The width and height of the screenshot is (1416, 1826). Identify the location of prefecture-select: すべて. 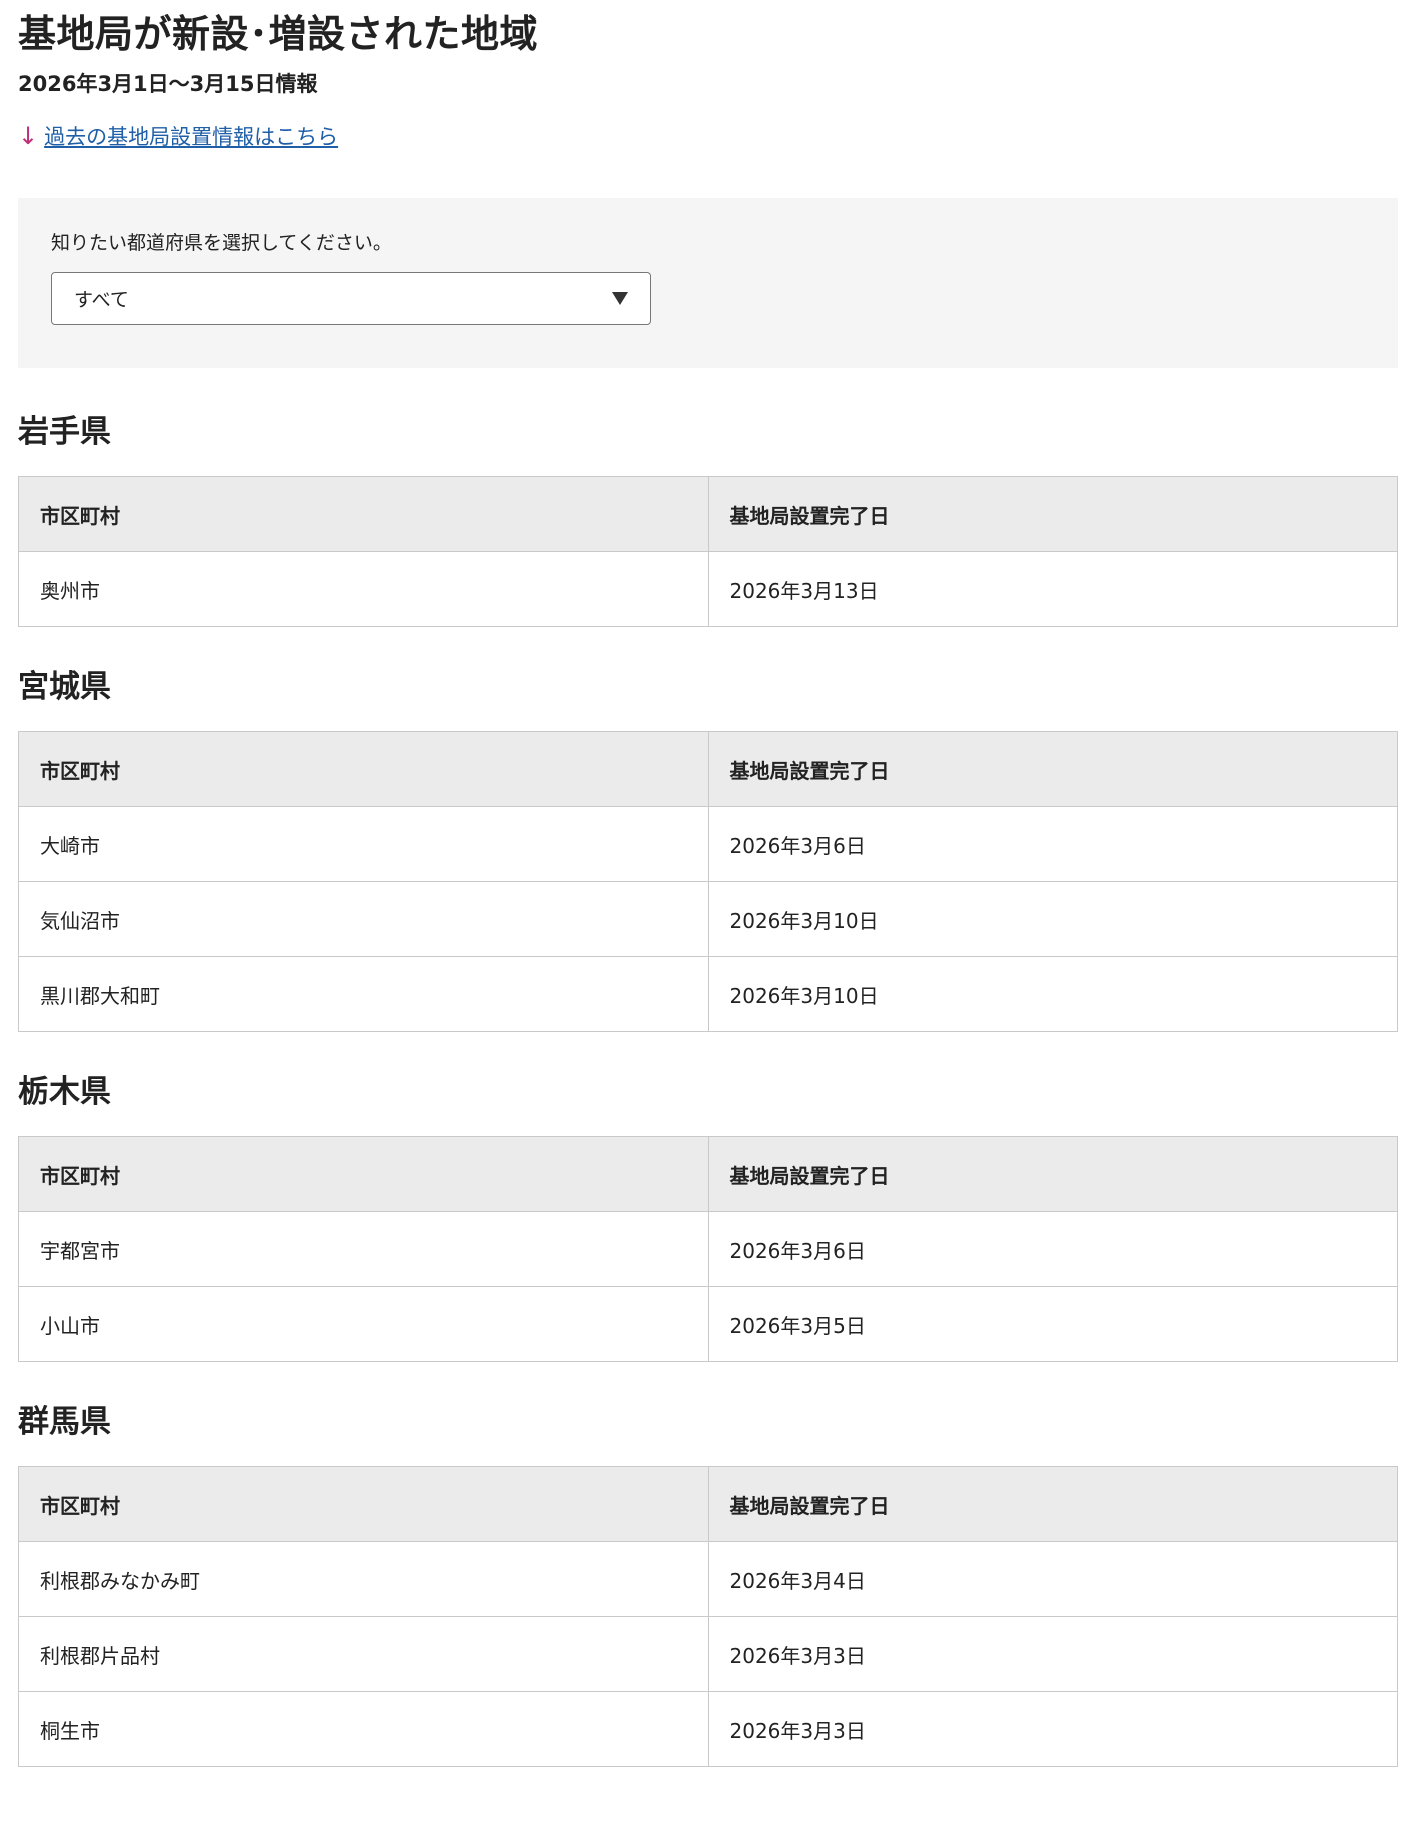
(351, 298).